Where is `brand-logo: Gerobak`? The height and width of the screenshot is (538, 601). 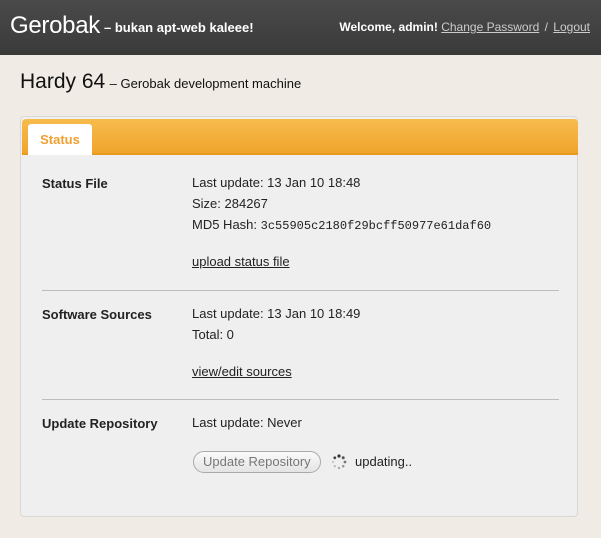
brand-logo: Gerobak is located at coordinates (55, 26).